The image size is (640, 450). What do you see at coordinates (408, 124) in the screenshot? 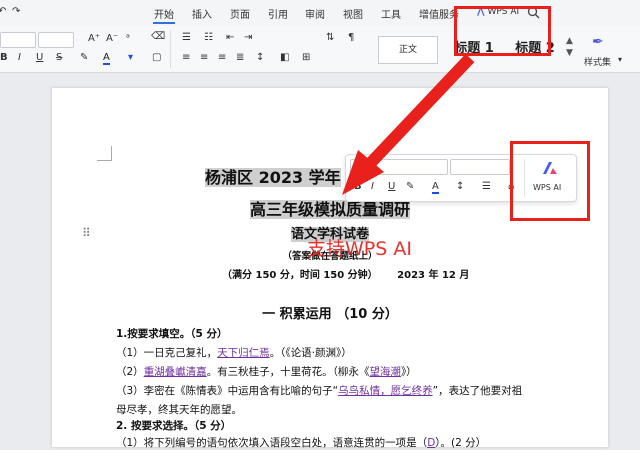
I see `red-arrow-annotation` at bounding box center [408, 124].